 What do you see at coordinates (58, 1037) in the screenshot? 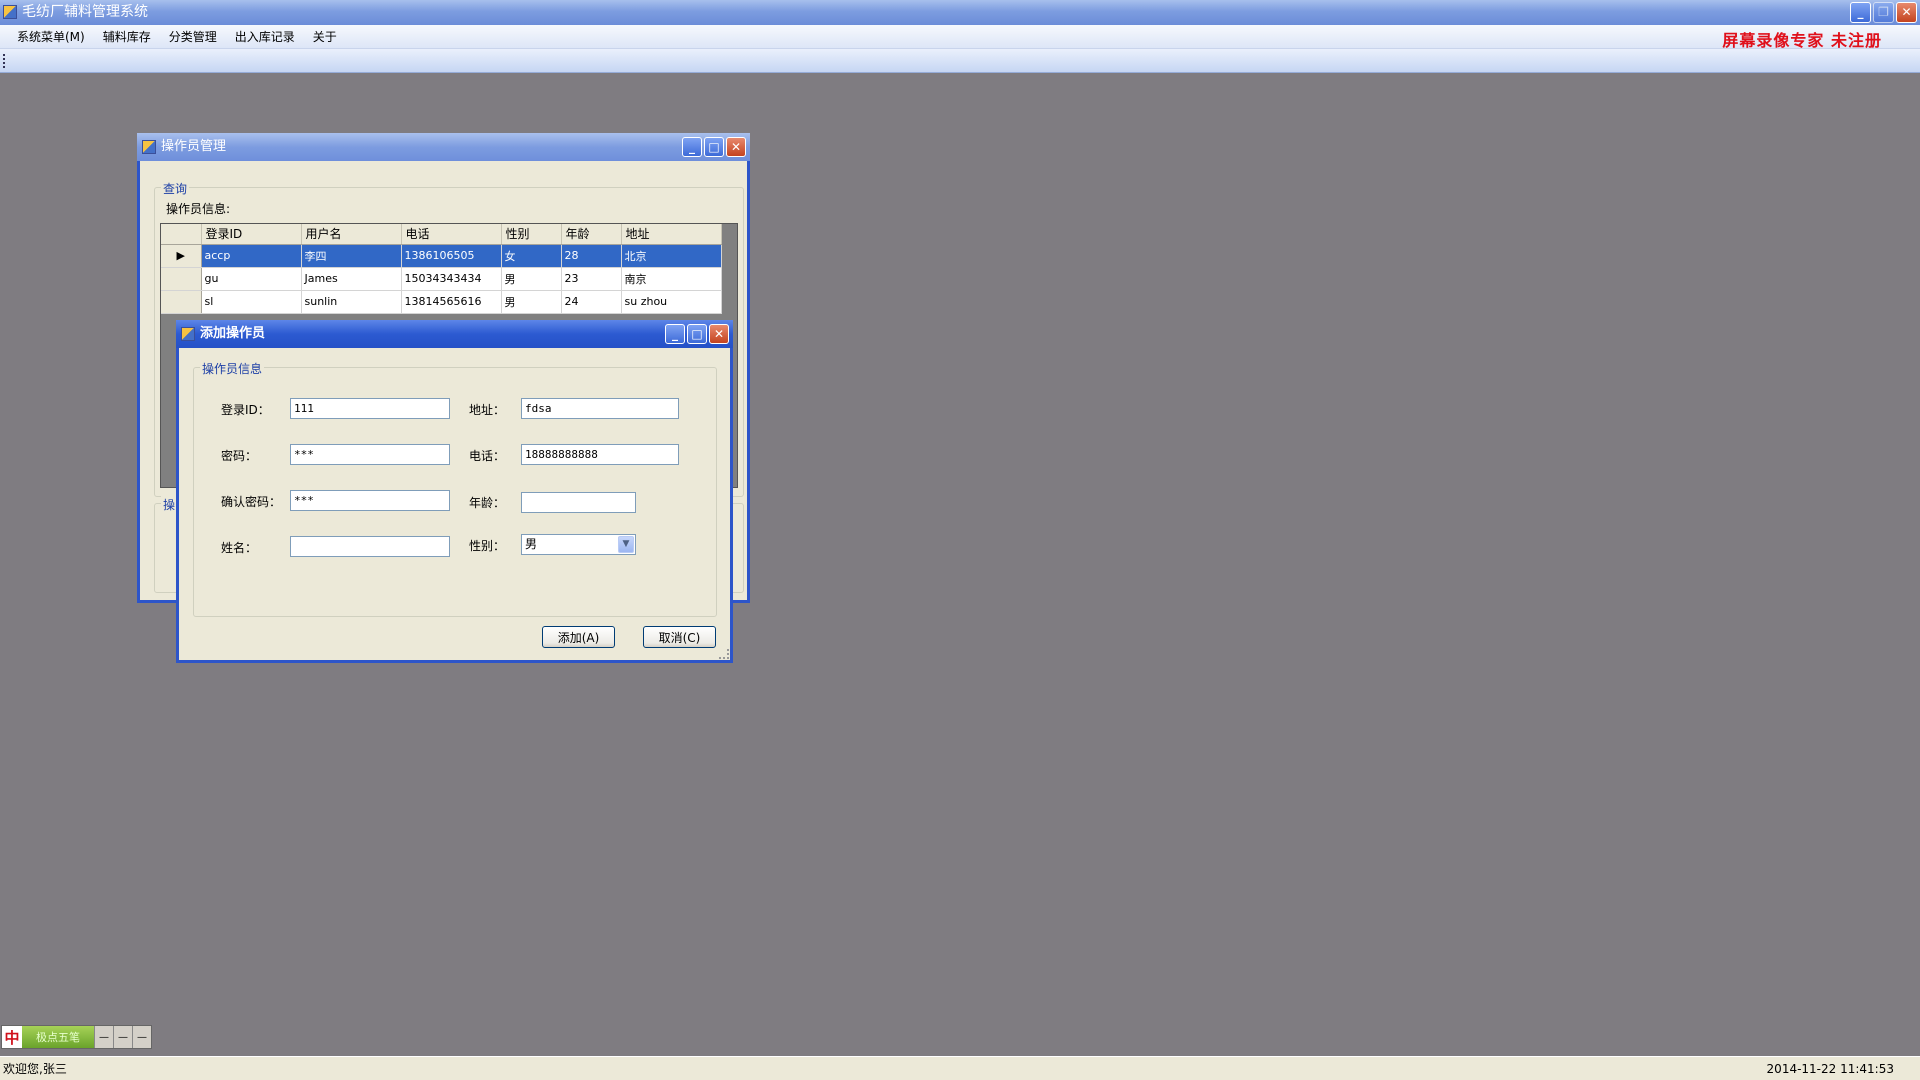
I see `ime-mode-label: 极点五笔` at bounding box center [58, 1037].